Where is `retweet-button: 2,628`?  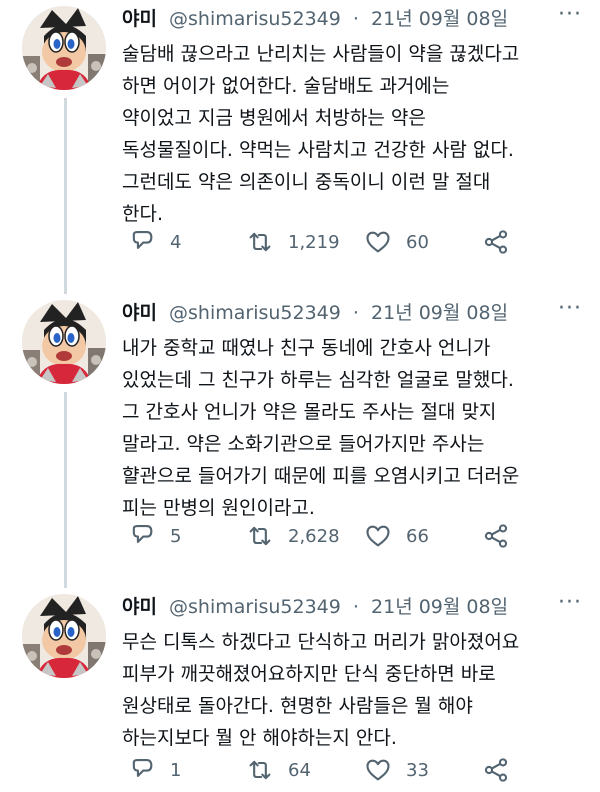
retweet-button: 2,628 is located at coordinates (293, 536).